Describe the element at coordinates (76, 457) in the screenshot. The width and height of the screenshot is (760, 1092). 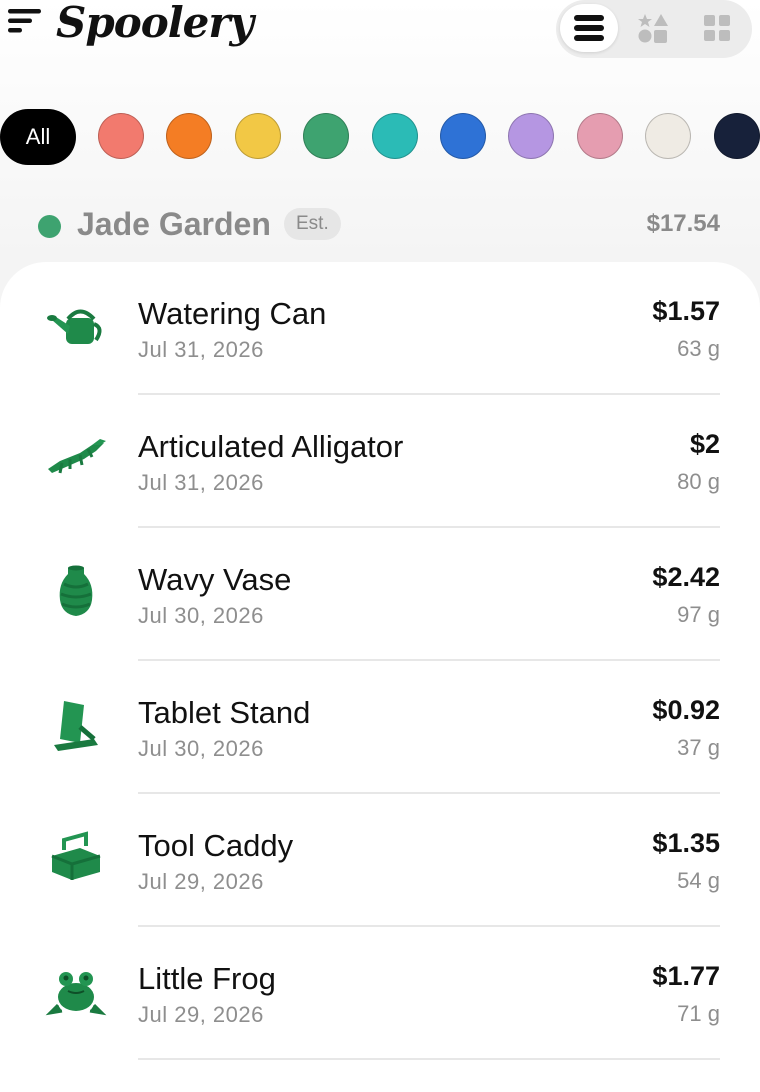
I see `alligator-icon` at that location.